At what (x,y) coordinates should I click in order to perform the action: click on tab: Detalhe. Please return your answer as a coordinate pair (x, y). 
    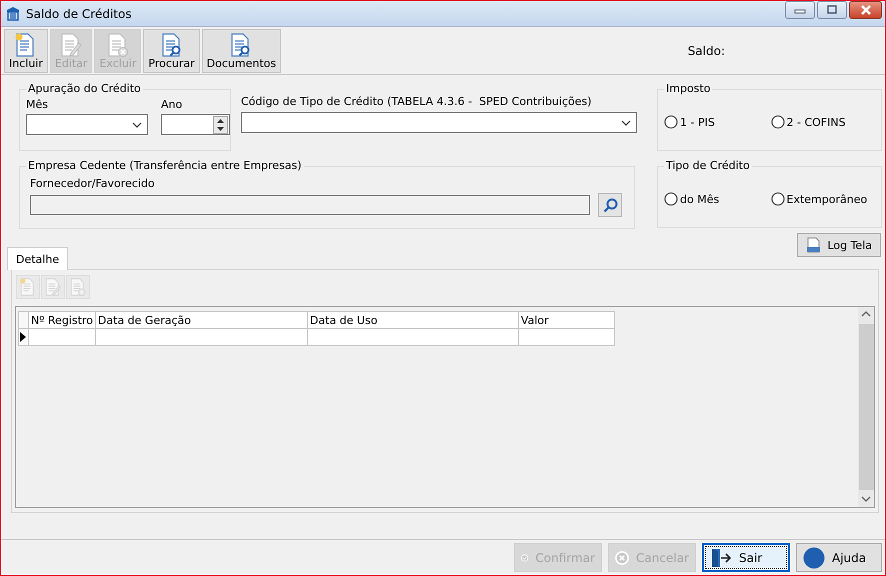
    Looking at the image, I should click on (37, 258).